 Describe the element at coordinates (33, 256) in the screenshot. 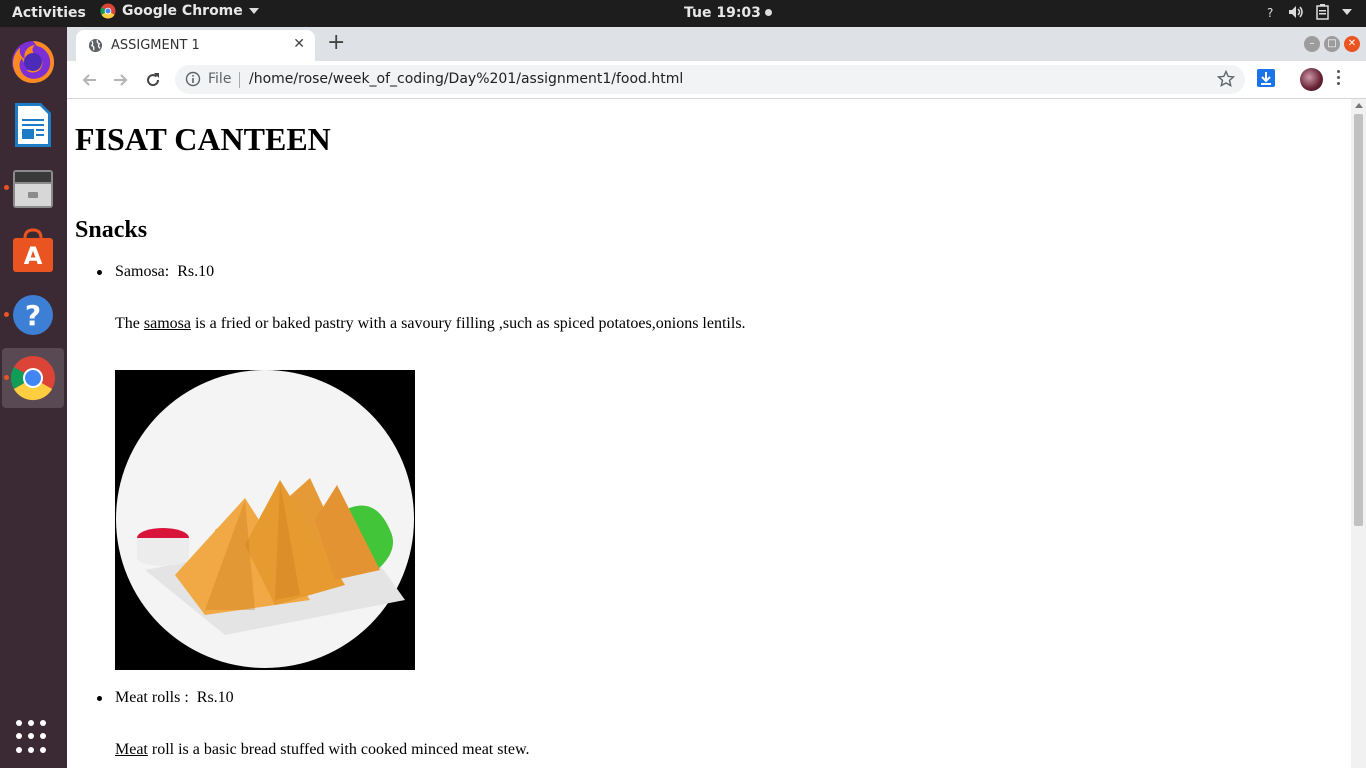

I see `svg-text: A` at that location.